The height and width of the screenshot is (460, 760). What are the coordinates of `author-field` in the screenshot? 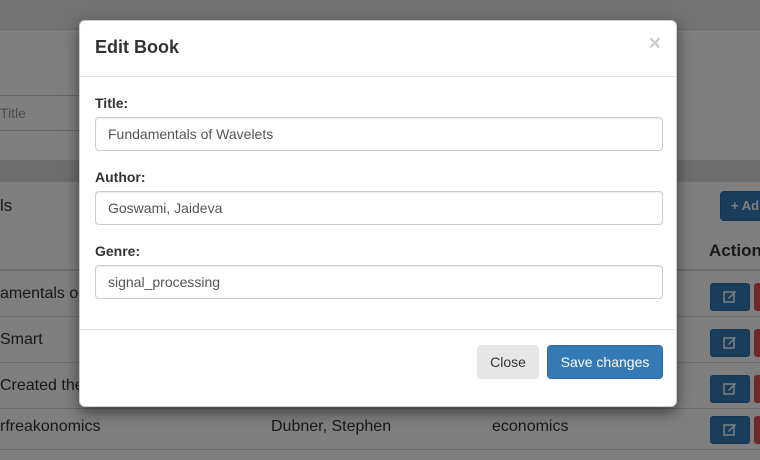 It's located at (379, 208).